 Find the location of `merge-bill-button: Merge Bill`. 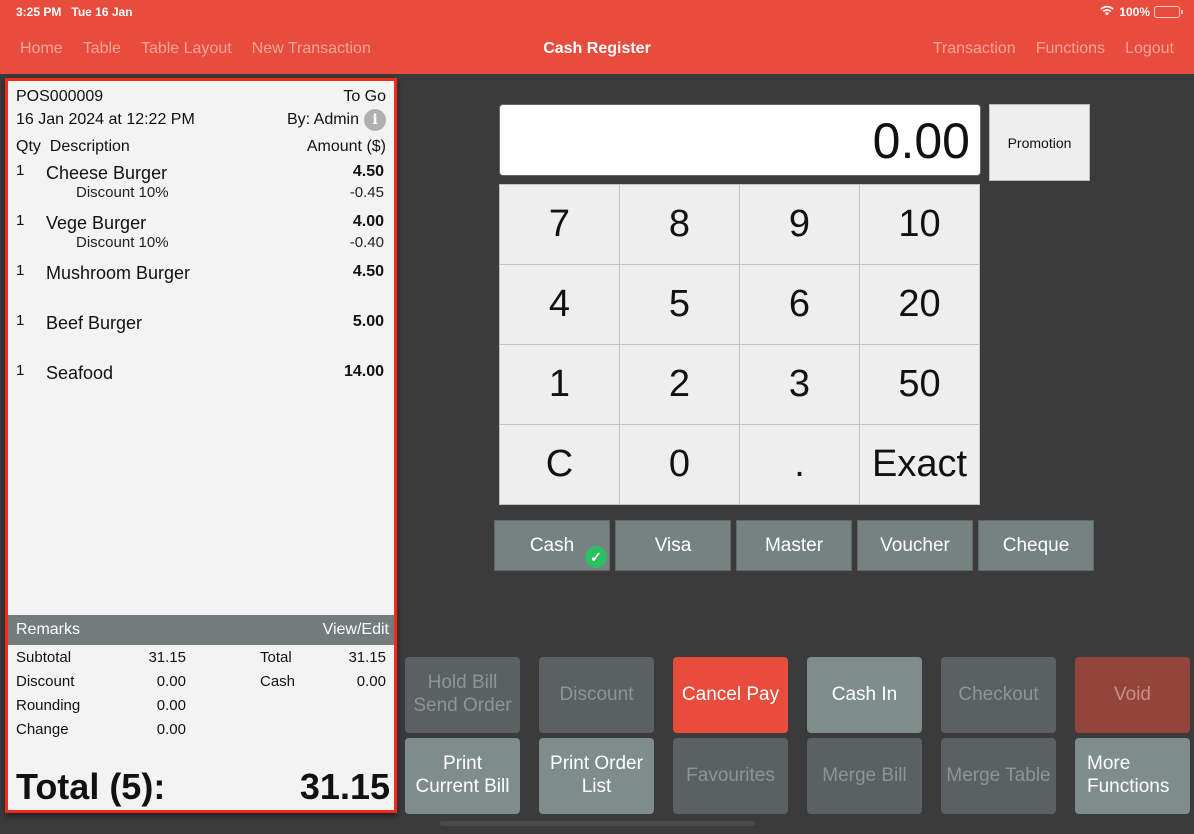

merge-bill-button: Merge Bill is located at coordinates (864, 776).